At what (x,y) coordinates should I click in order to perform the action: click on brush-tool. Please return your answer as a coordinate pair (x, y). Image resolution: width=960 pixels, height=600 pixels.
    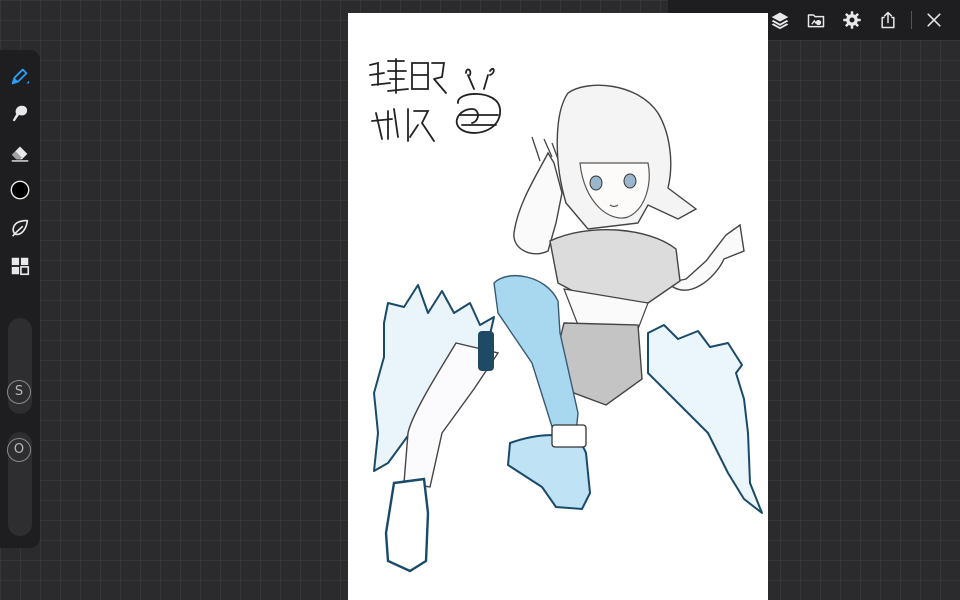
    Looking at the image, I should click on (20, 76).